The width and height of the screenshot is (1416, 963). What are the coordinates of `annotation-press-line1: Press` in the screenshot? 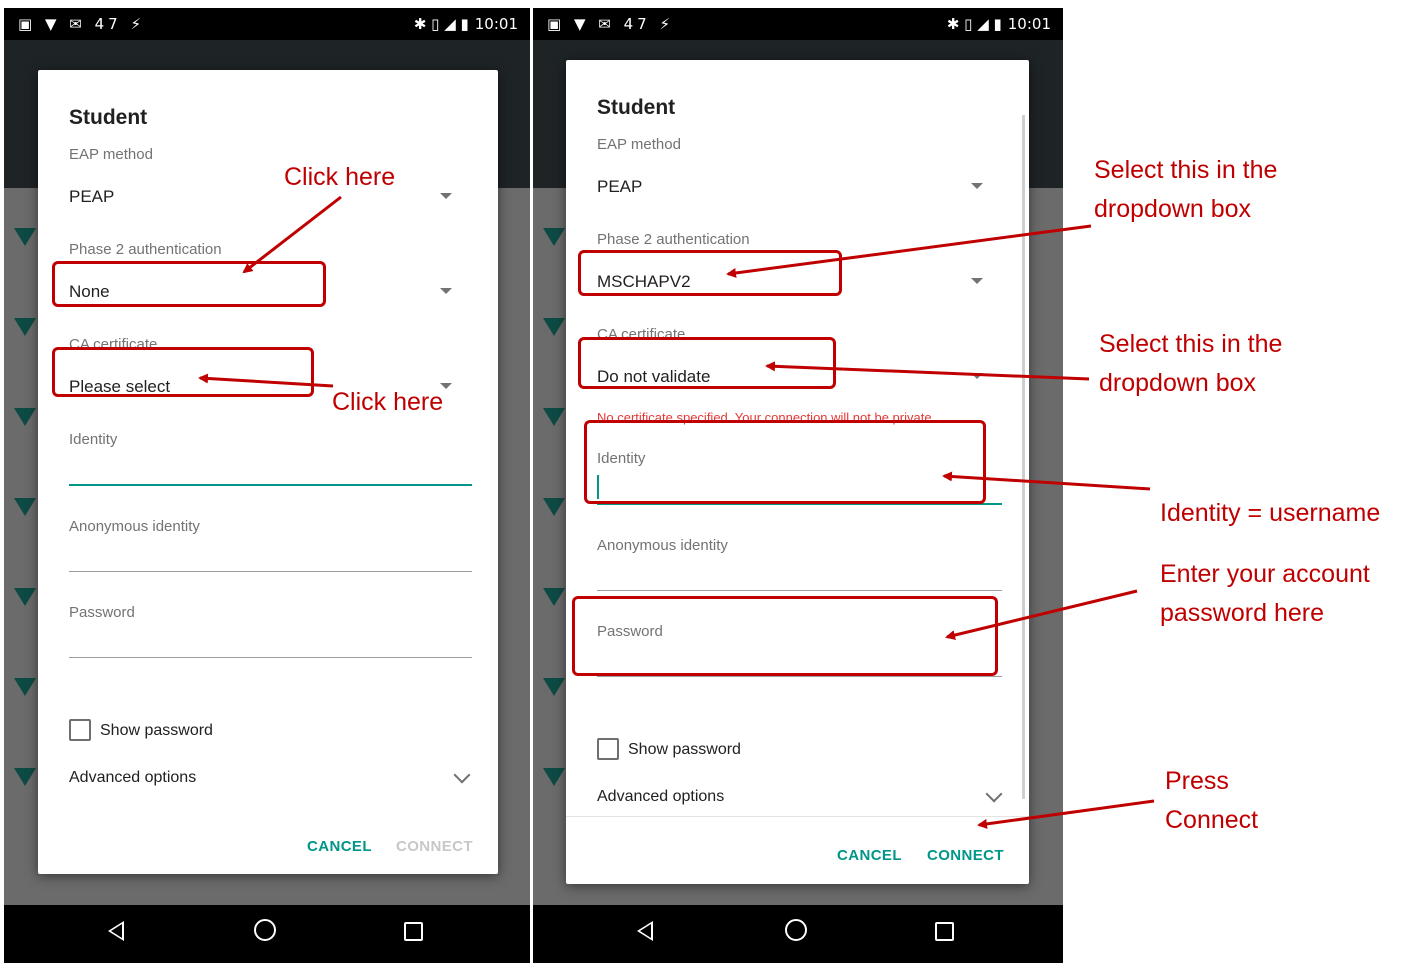 It's located at (1197, 781).